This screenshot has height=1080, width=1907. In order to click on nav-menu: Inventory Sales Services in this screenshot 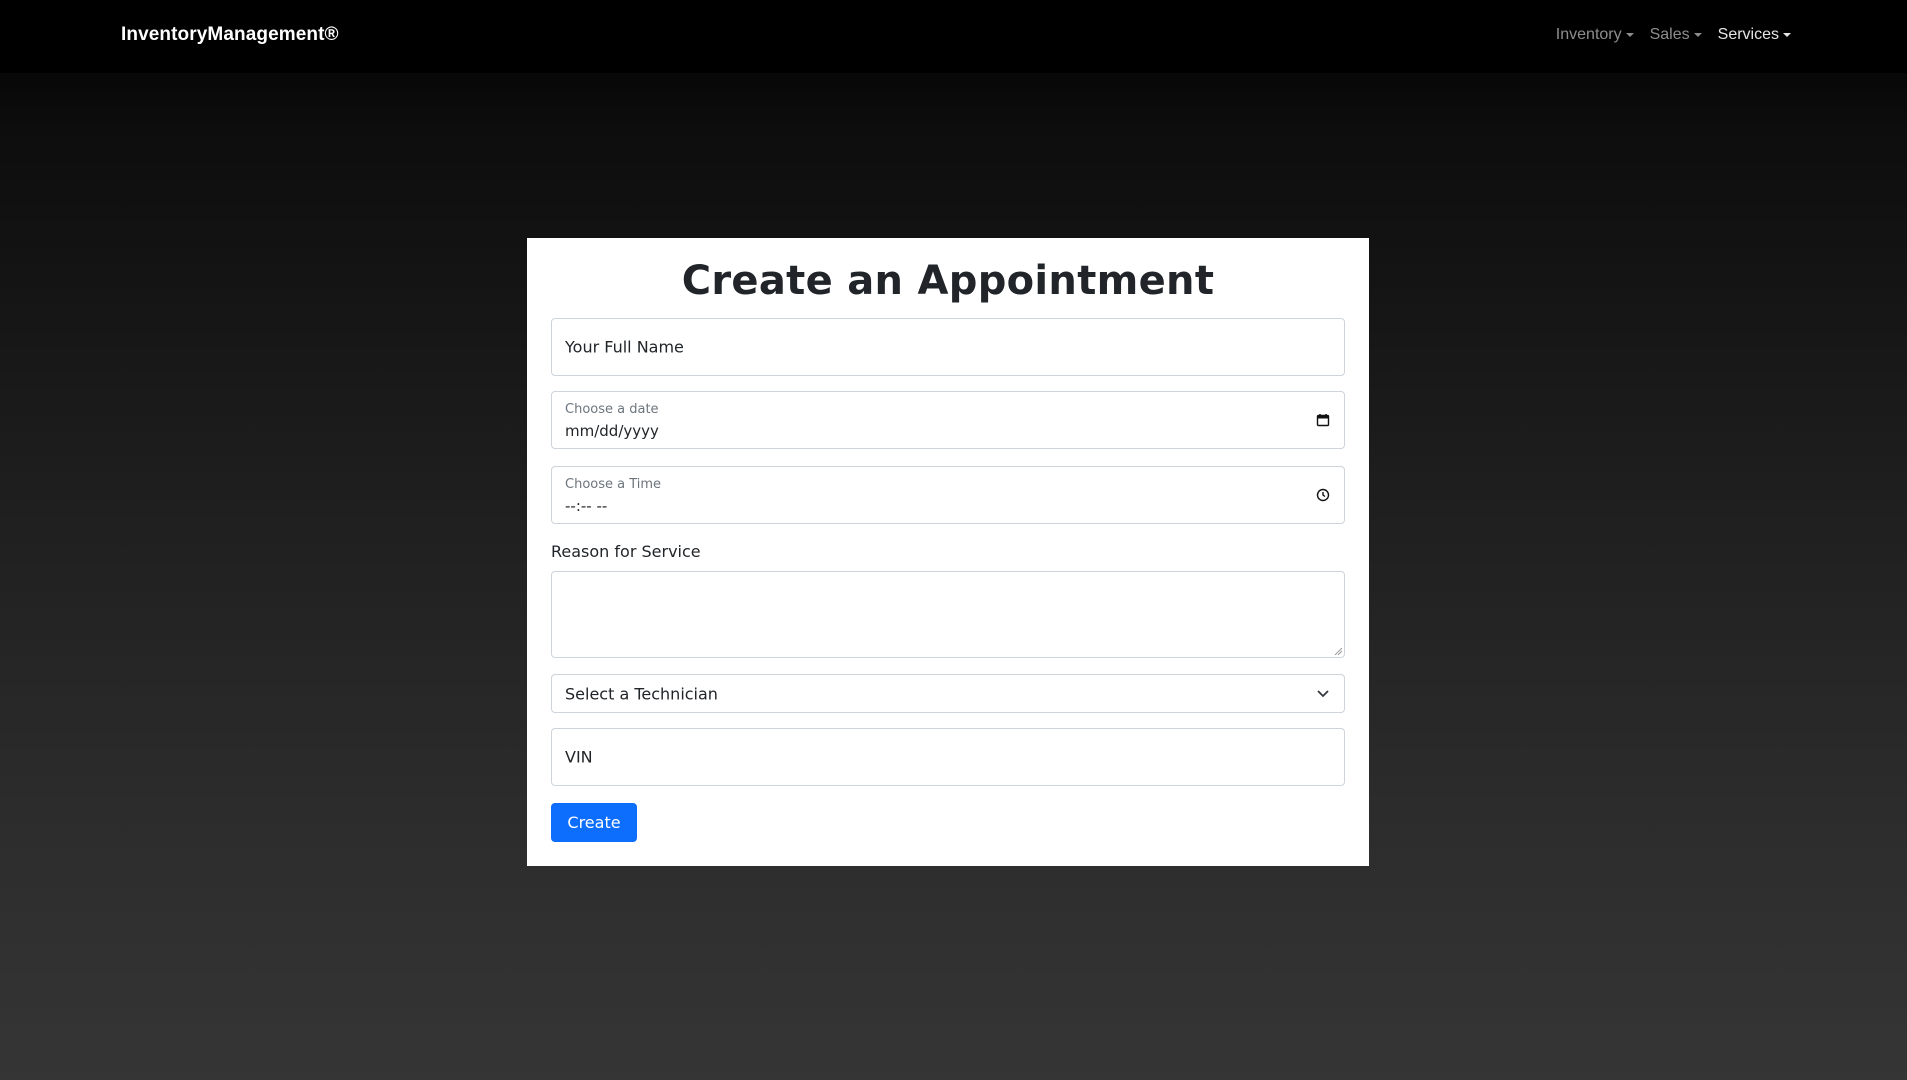, I will do `click(1673, 35)`.